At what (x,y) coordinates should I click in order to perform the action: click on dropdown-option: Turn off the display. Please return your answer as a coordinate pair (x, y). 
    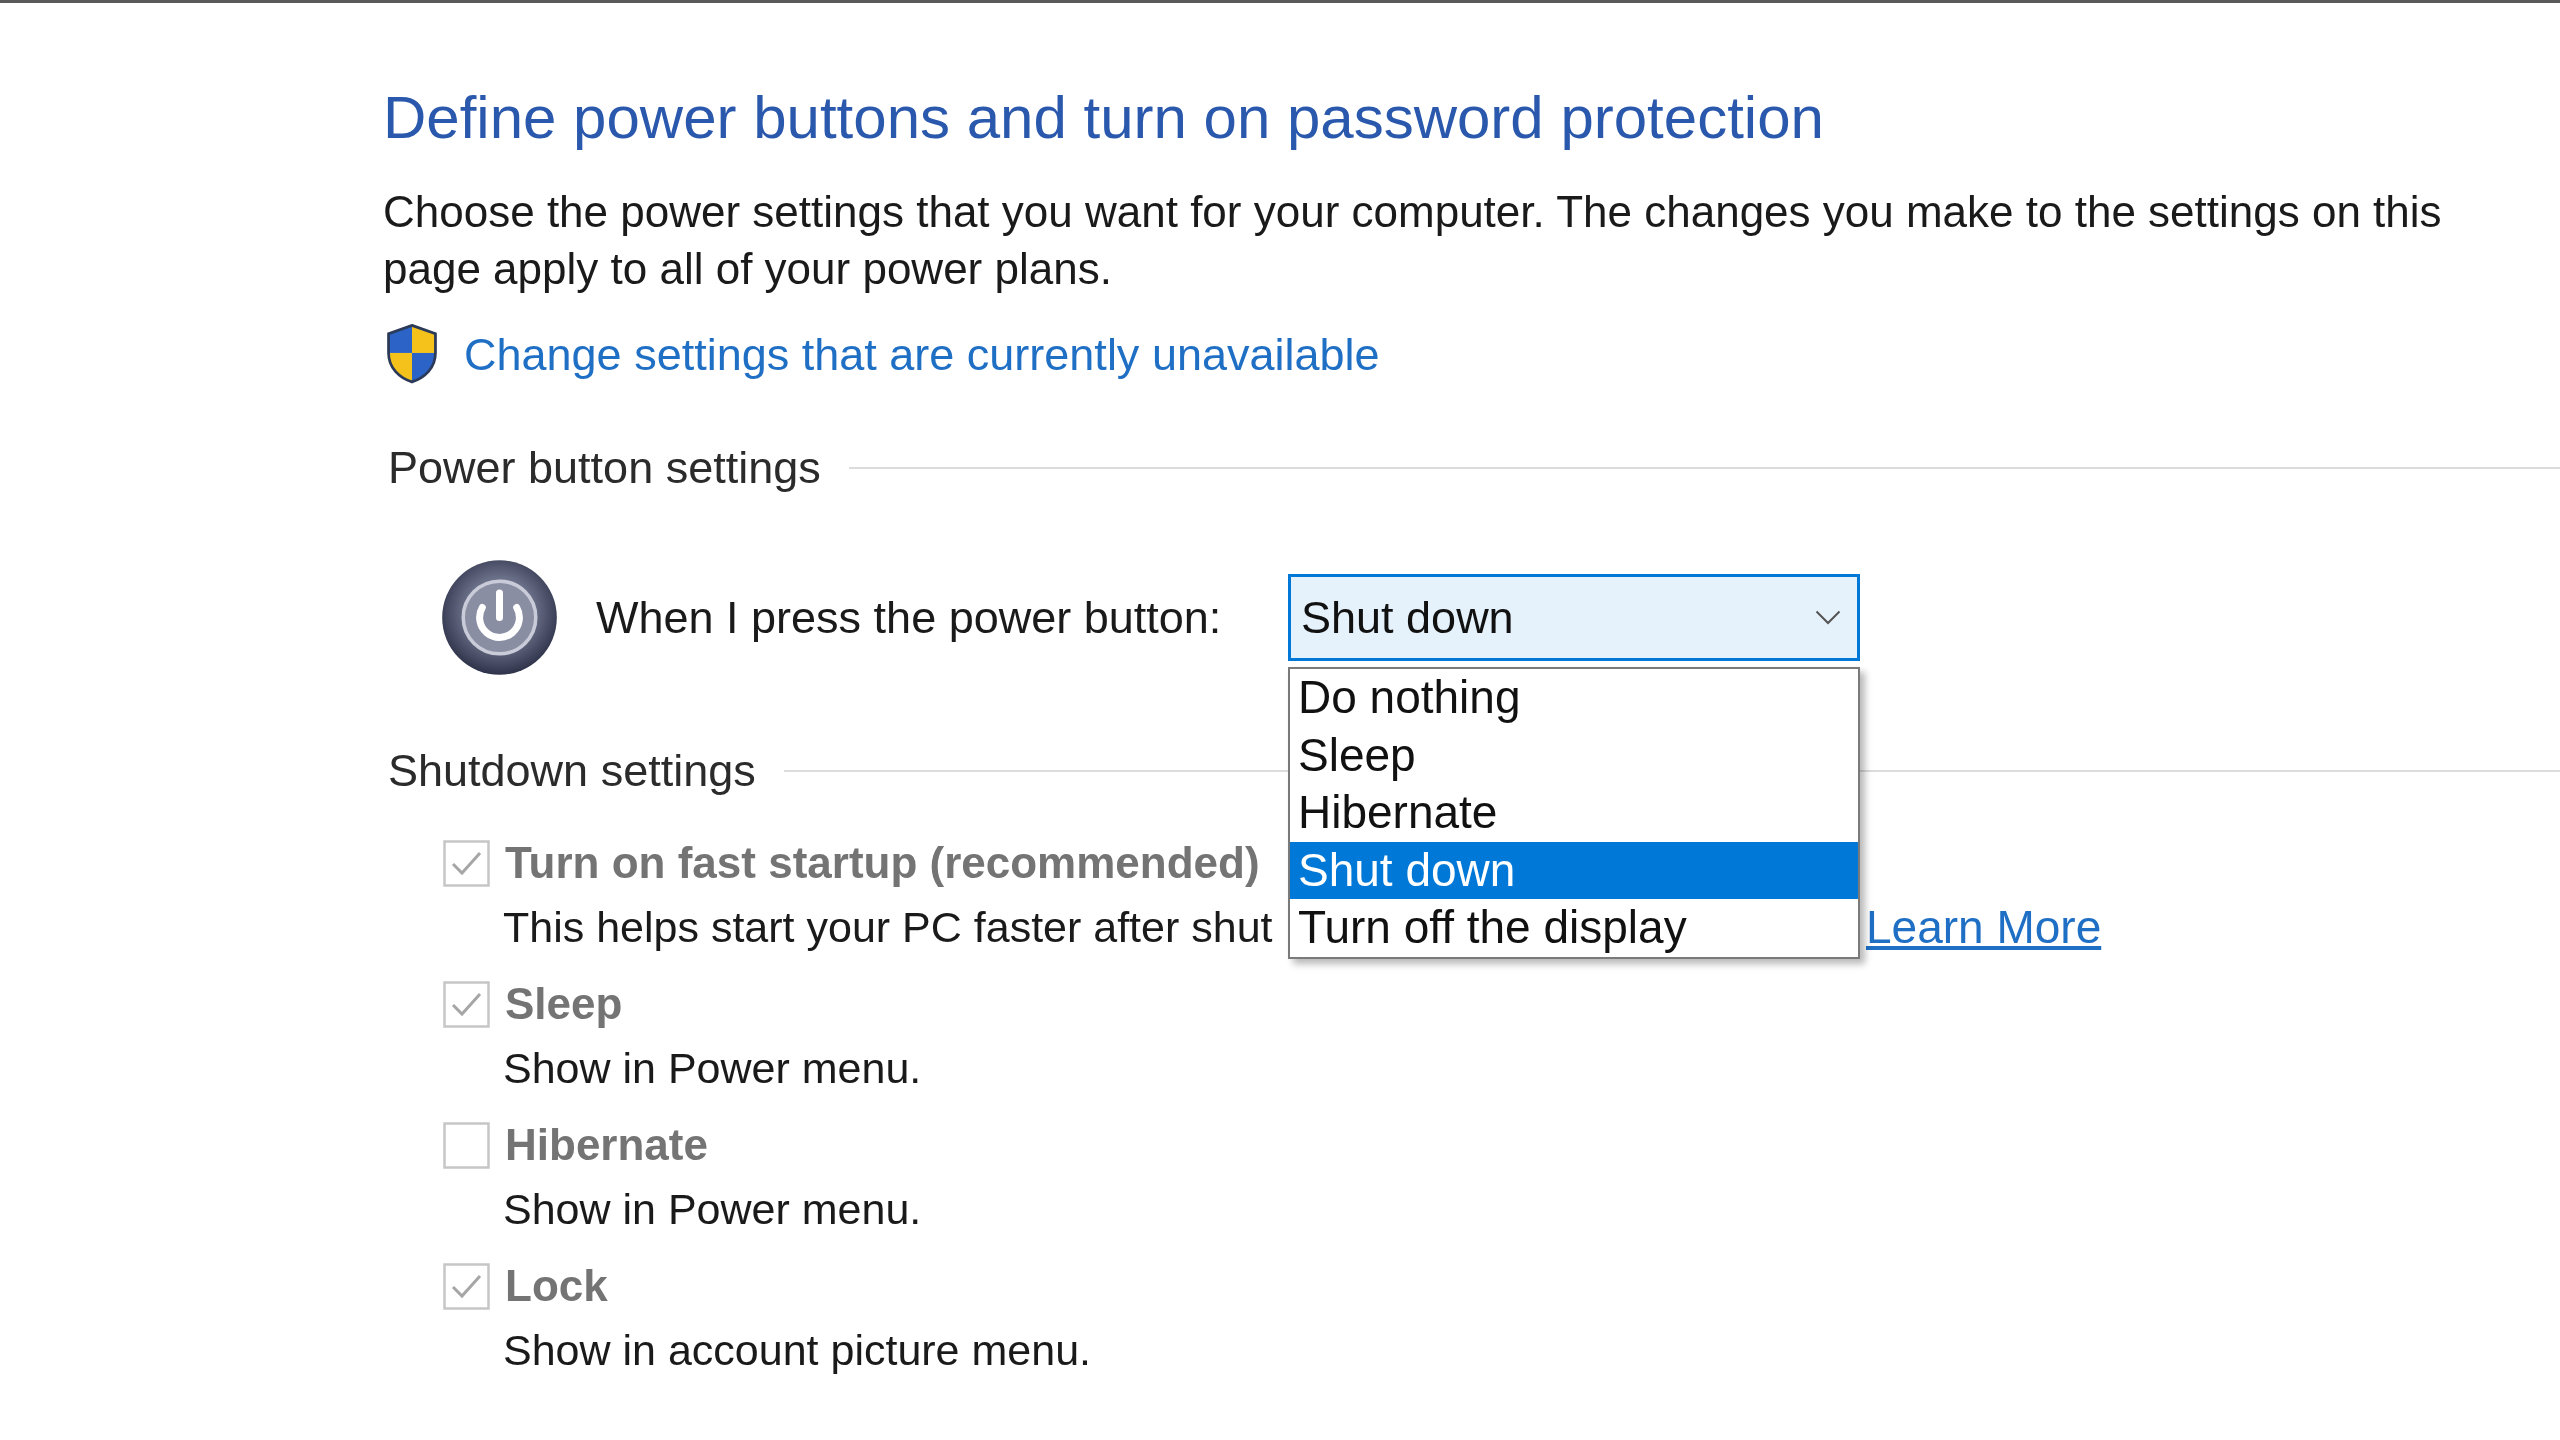
    Looking at the image, I should click on (1574, 928).